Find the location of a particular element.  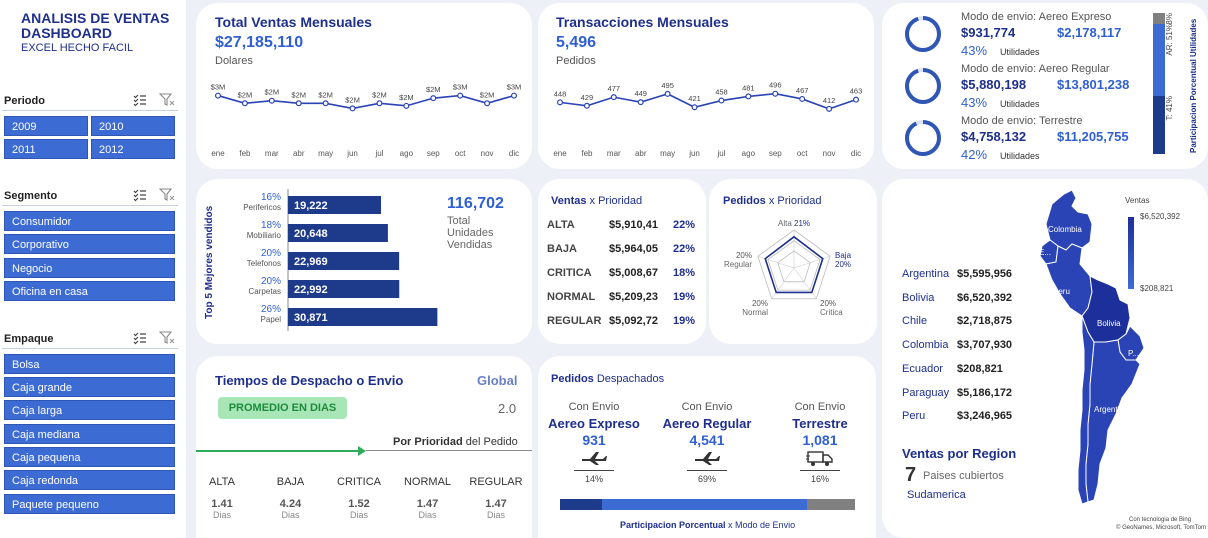

despacho-name: REGULAR is located at coordinates (496, 482).